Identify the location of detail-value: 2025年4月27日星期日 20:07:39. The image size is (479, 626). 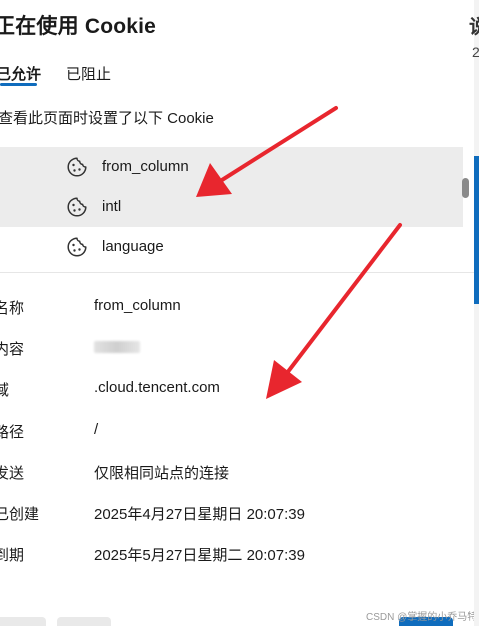
(199, 514).